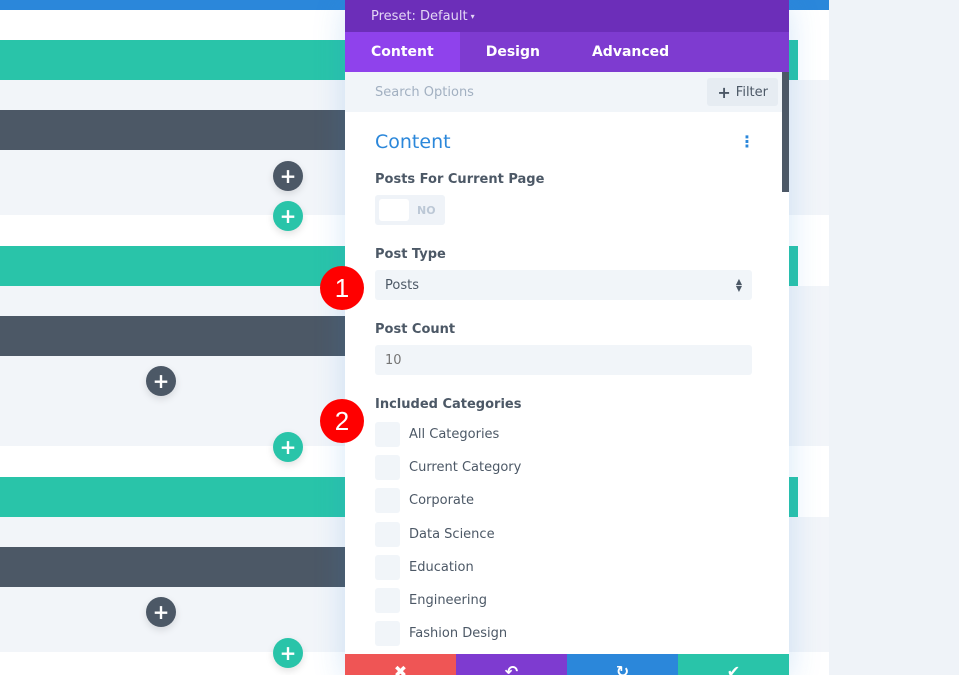 This screenshot has height=675, width=959. I want to click on modal-scrollbar, so click(785, 132).